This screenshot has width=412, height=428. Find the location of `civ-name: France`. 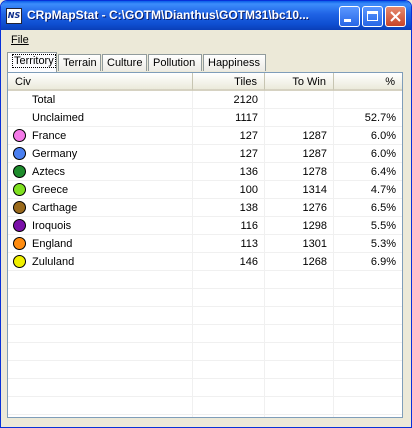

civ-name: France is located at coordinates (49, 136).